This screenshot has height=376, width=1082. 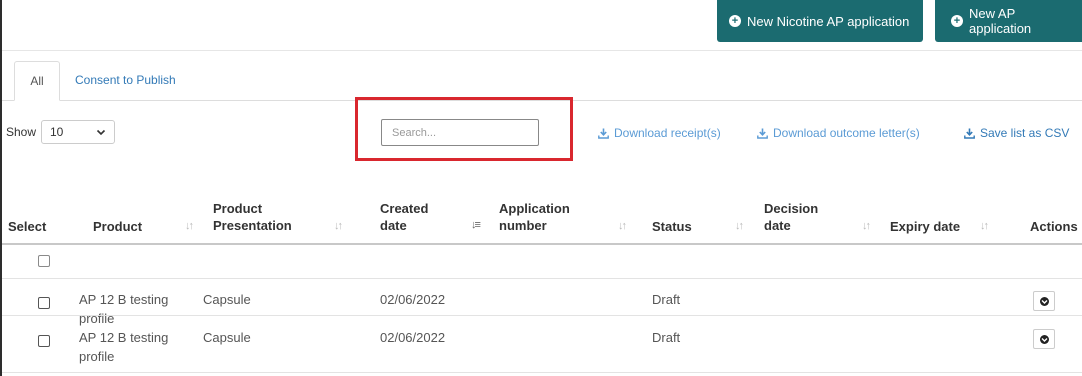 I want to click on new-nicotine-ap-application-label: New Nicotine AP application, so click(x=828, y=21).